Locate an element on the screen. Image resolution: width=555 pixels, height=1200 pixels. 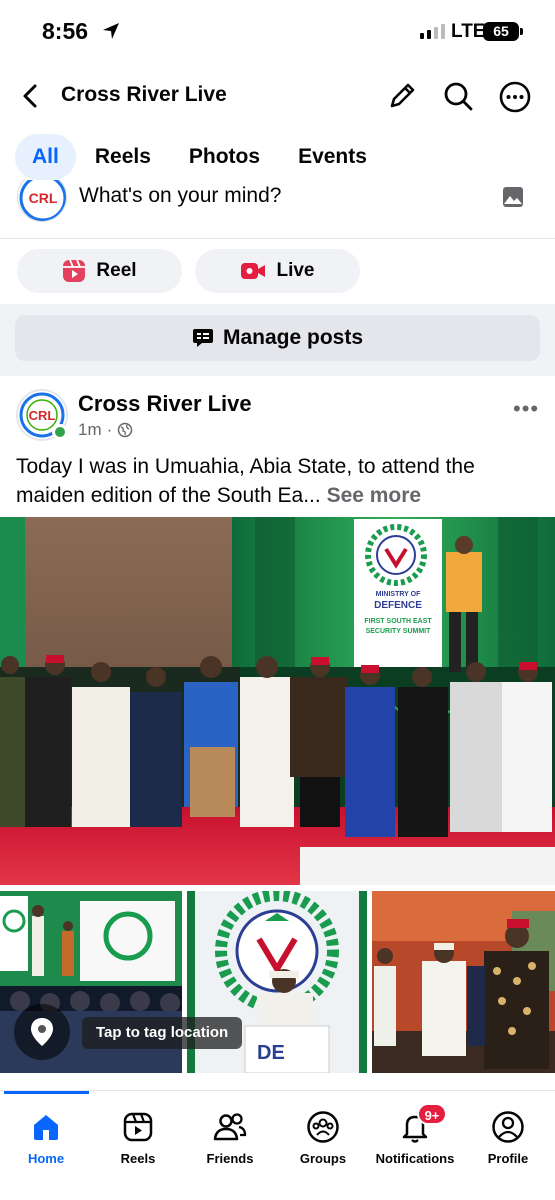
crl-logo: CRL is located at coordinates (42, 200).